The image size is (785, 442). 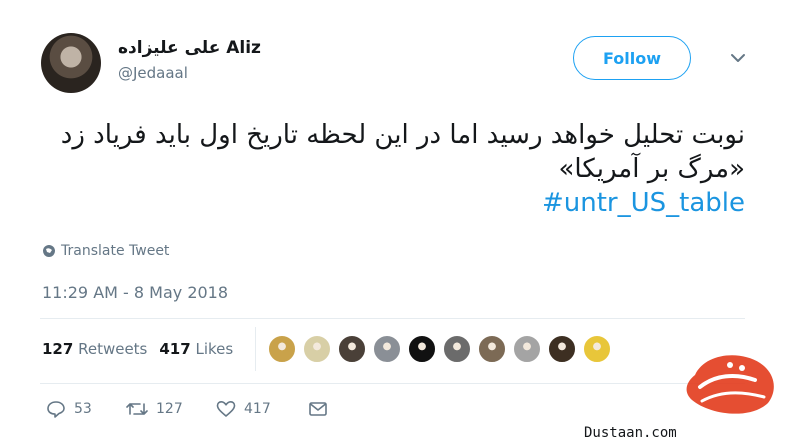 What do you see at coordinates (71, 63) in the screenshot?
I see `avatar` at bounding box center [71, 63].